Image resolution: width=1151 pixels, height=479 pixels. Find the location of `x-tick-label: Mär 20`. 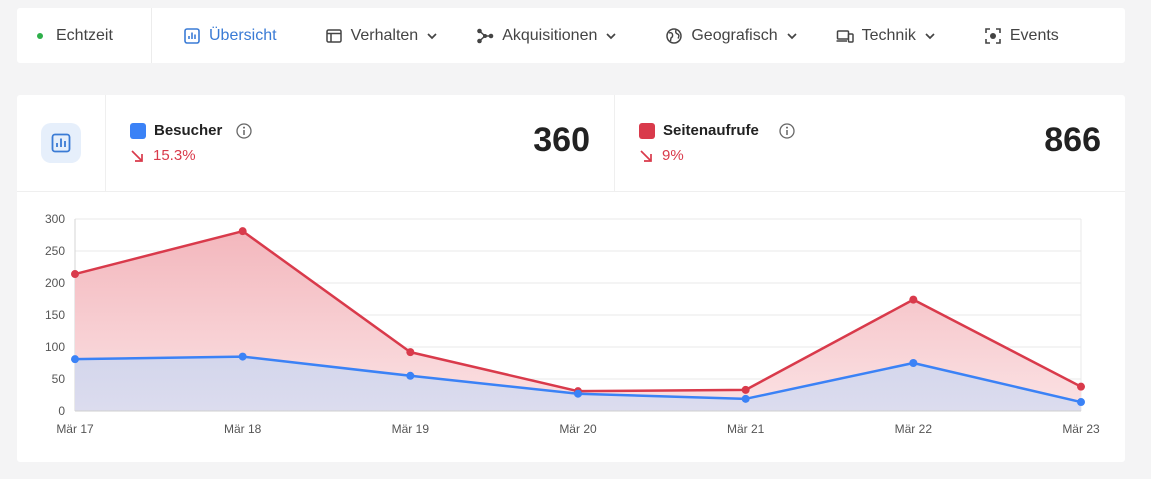

x-tick-label: Mär 20 is located at coordinates (578, 429).